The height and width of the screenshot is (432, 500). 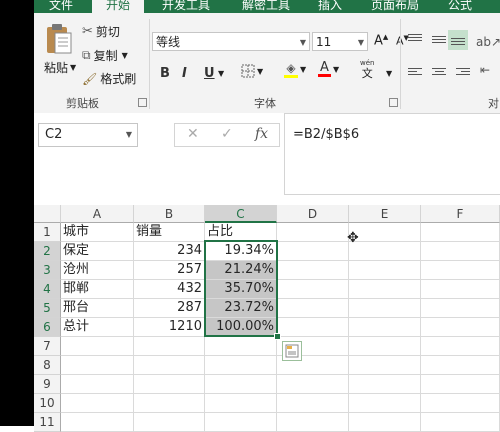 What do you see at coordinates (292, 351) in the screenshot?
I see `quick-analysis-button` at bounding box center [292, 351].